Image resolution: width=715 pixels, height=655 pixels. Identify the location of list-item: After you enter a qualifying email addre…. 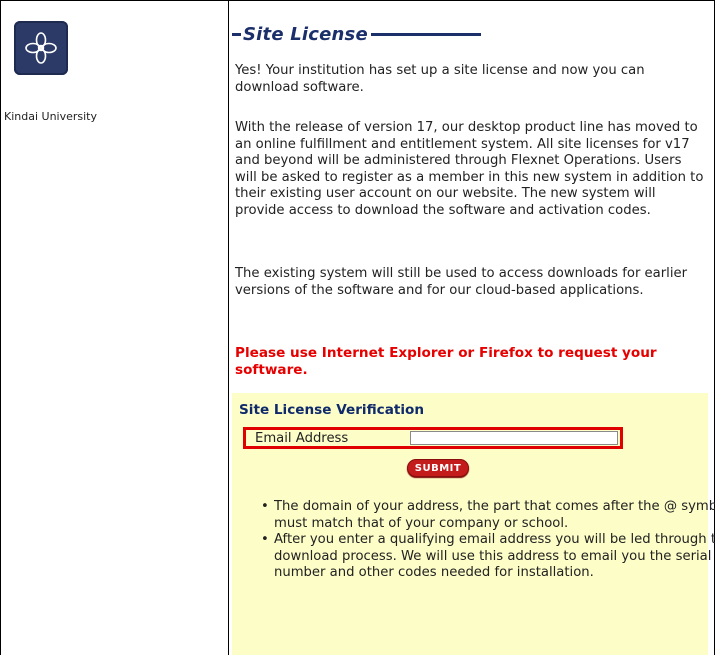
(488, 557).